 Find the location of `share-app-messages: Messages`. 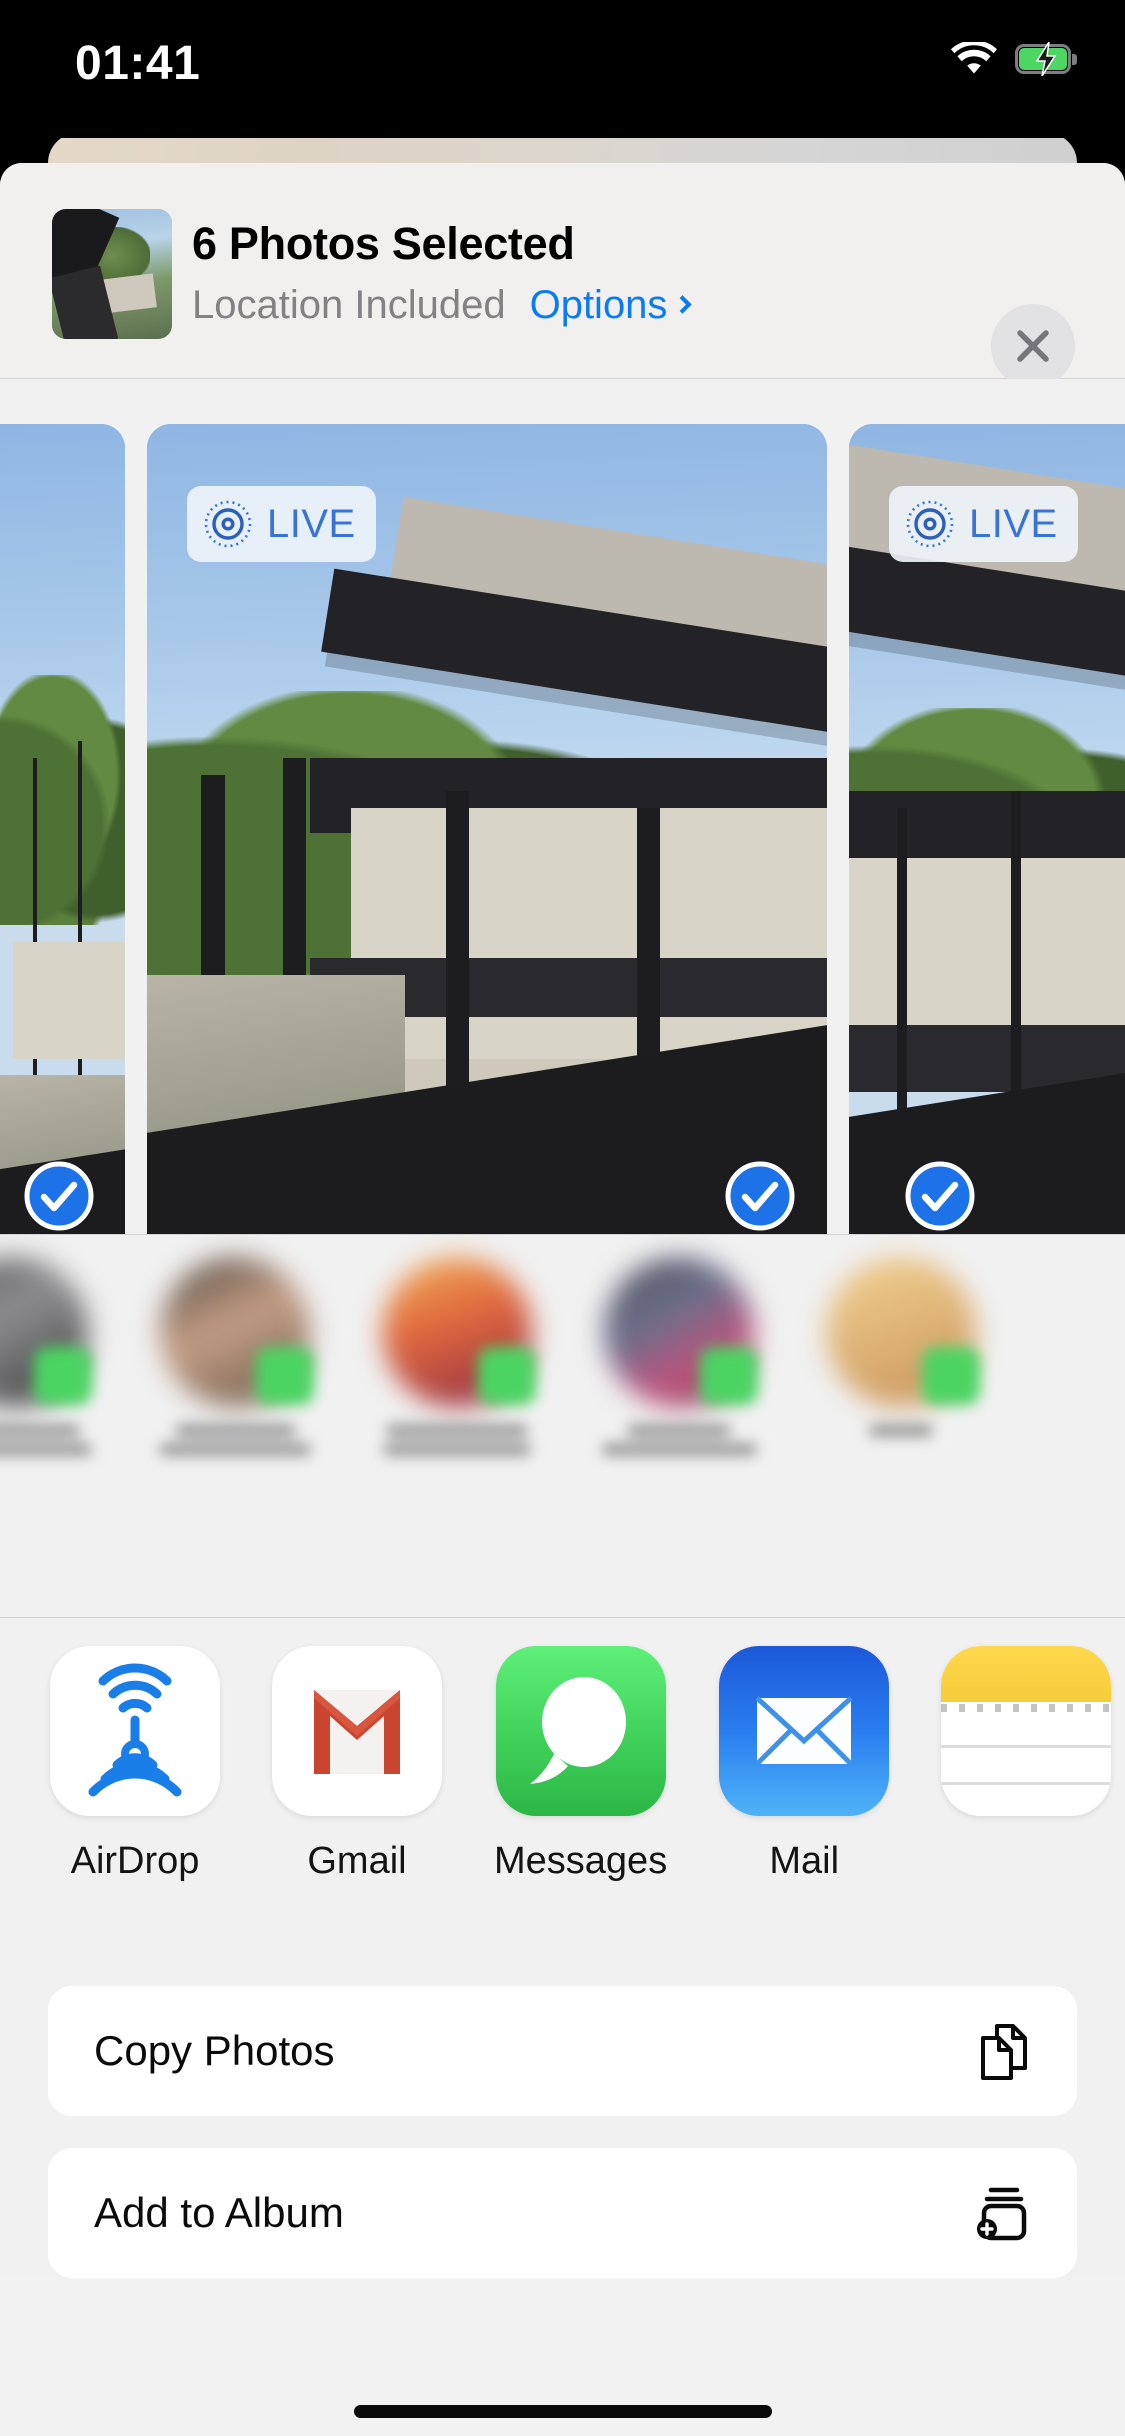

share-app-messages: Messages is located at coordinates (580, 1764).